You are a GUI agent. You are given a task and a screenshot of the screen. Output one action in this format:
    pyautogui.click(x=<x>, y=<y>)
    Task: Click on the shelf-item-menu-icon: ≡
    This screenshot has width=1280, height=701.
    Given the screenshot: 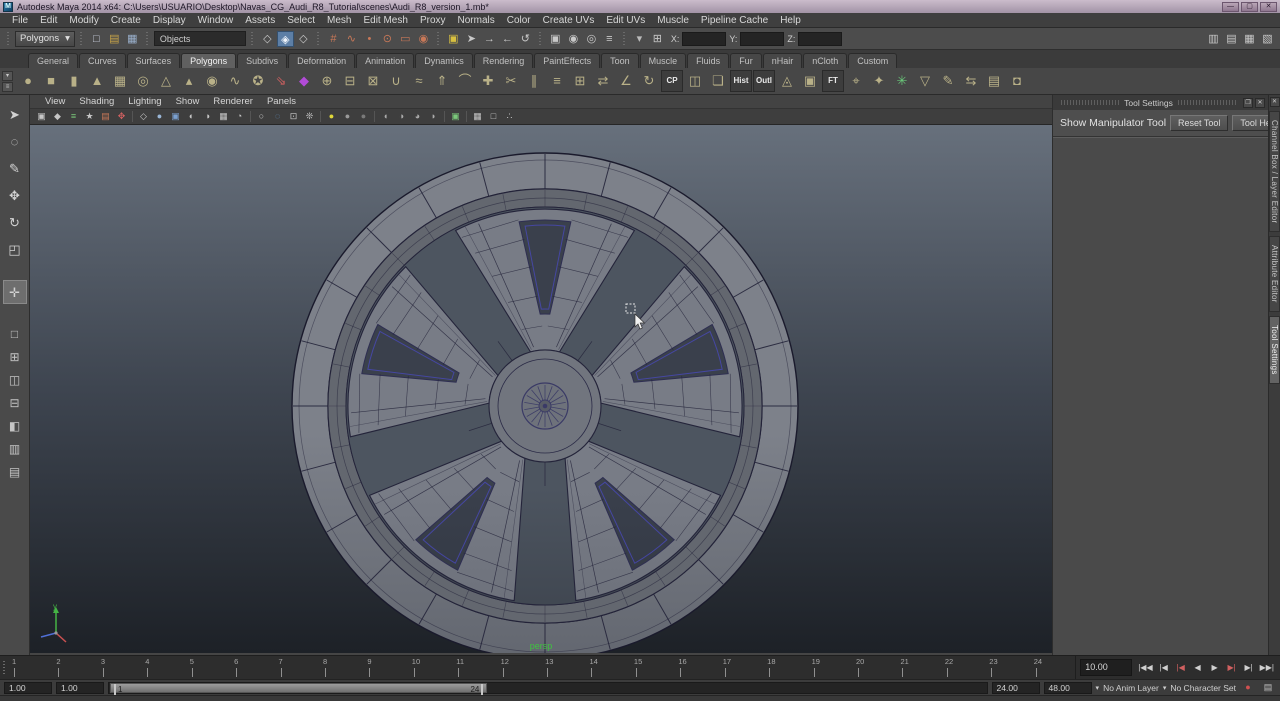 What is the action you would take?
    pyautogui.click(x=7, y=86)
    